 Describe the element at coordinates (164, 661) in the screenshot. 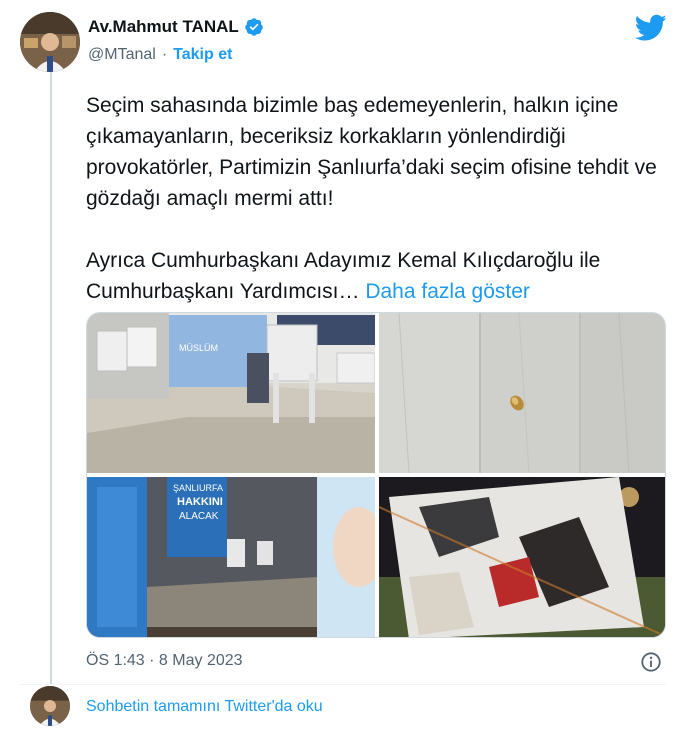

I see `tweet-timestamp: ÖS 1:43 · 8 May 2023` at that location.